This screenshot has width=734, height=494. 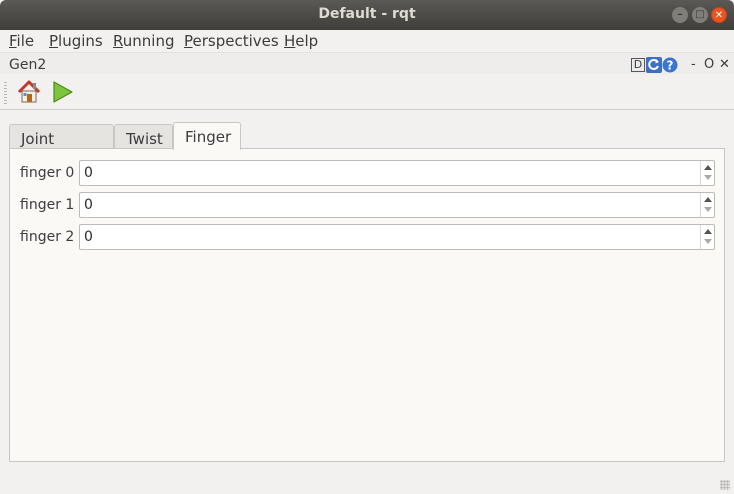 I want to click on minimize-window-button: –, so click(x=680, y=15).